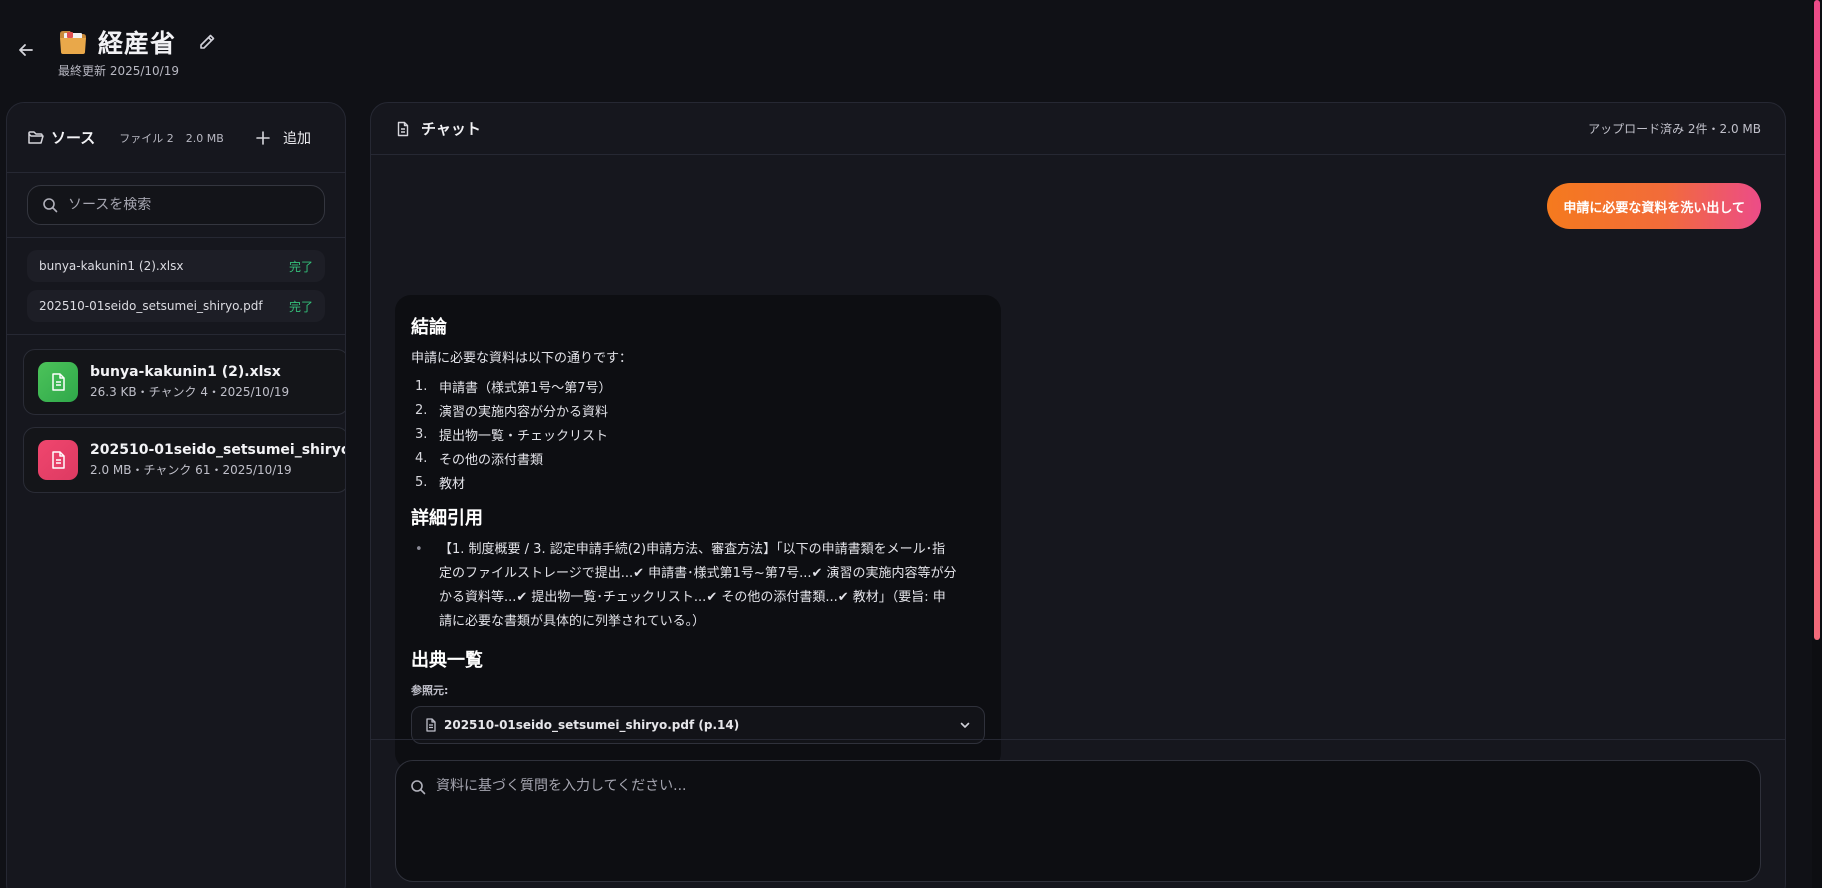 This screenshot has width=1822, height=888. Describe the element at coordinates (204, 138) in the screenshot. I see `total-size: 2.0 MB` at that location.